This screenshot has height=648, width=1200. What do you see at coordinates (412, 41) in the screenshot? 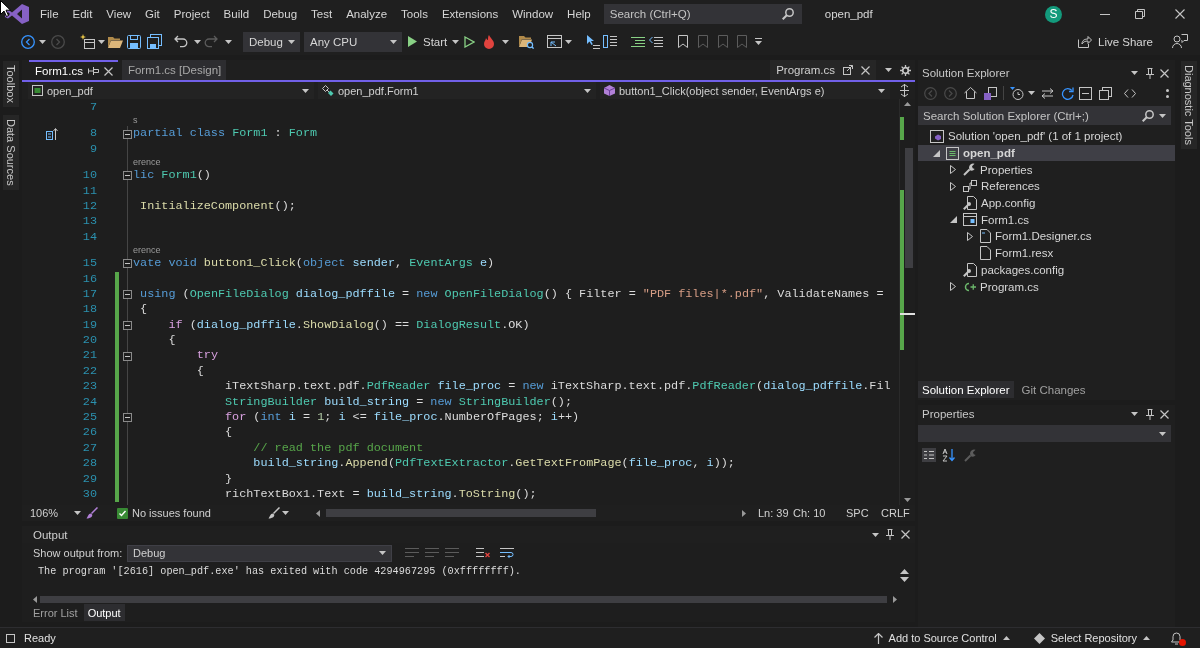
I see `play-icon` at bounding box center [412, 41].